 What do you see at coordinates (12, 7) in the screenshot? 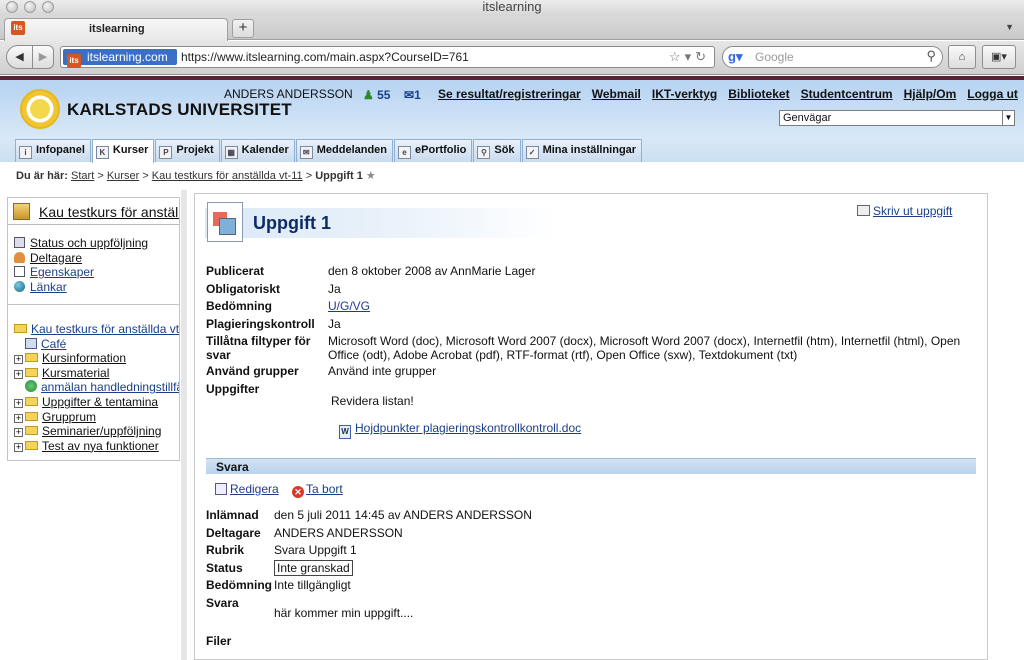
I see `close-window-button` at bounding box center [12, 7].